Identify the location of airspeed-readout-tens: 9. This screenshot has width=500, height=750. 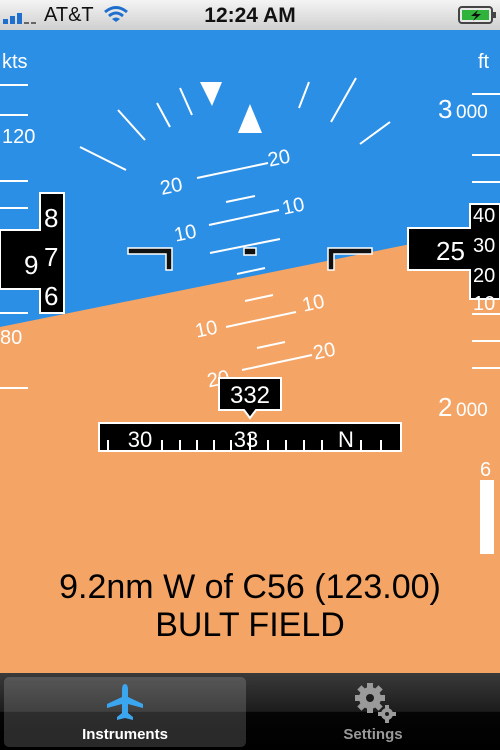
(31, 265).